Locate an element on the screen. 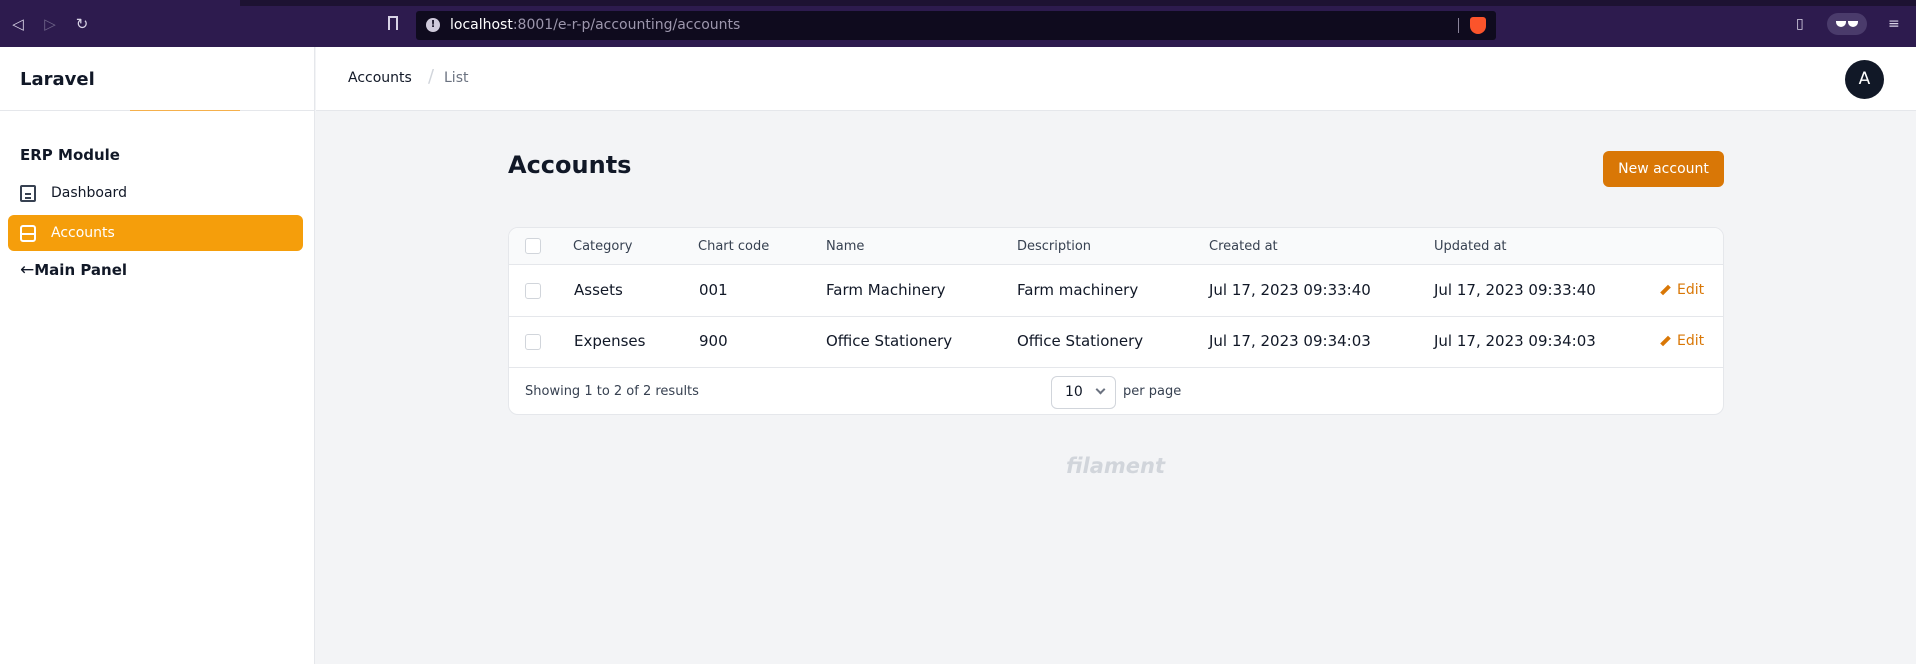 The width and height of the screenshot is (1916, 664). private-window-icon is located at coordinates (1847, 24).